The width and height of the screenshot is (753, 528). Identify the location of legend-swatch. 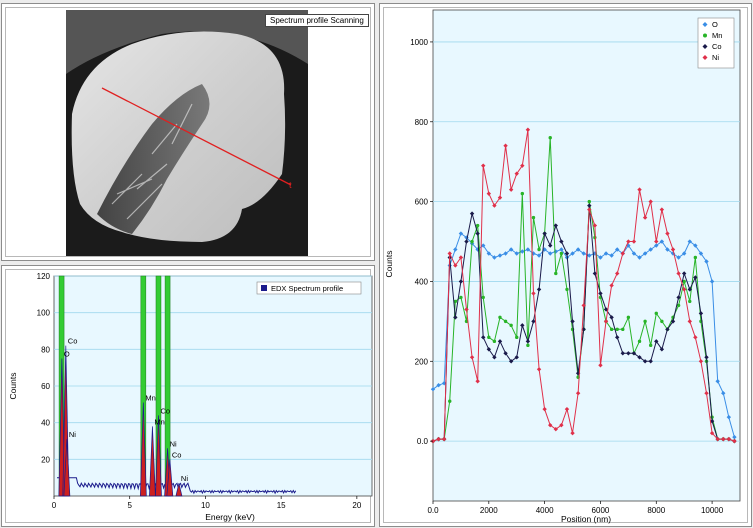
(264, 288).